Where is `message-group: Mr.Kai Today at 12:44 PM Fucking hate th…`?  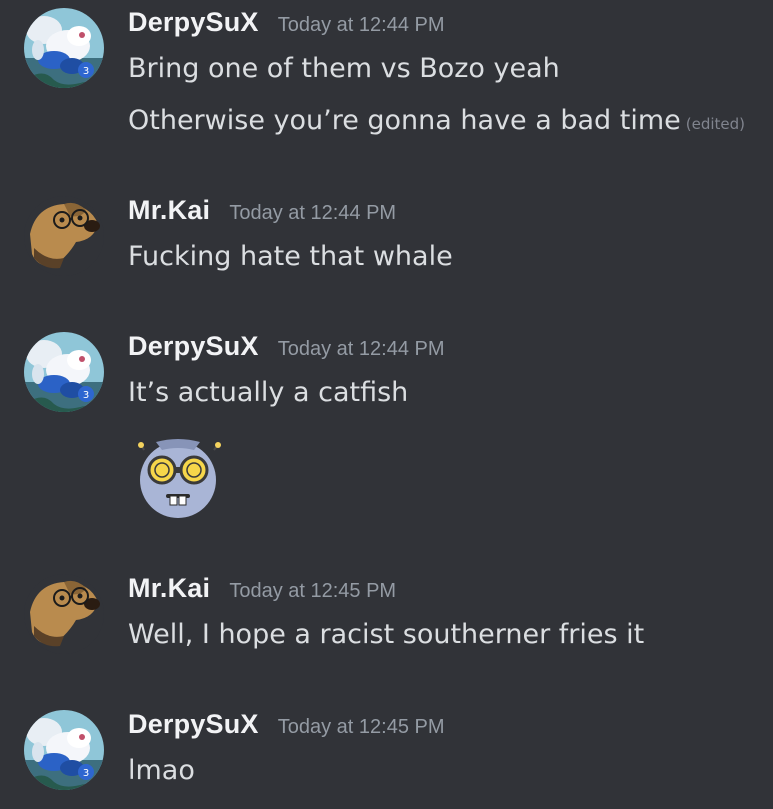 message-group: Mr.Kai Today at 12:44 PM Fucking hate th… is located at coordinates (386, 237).